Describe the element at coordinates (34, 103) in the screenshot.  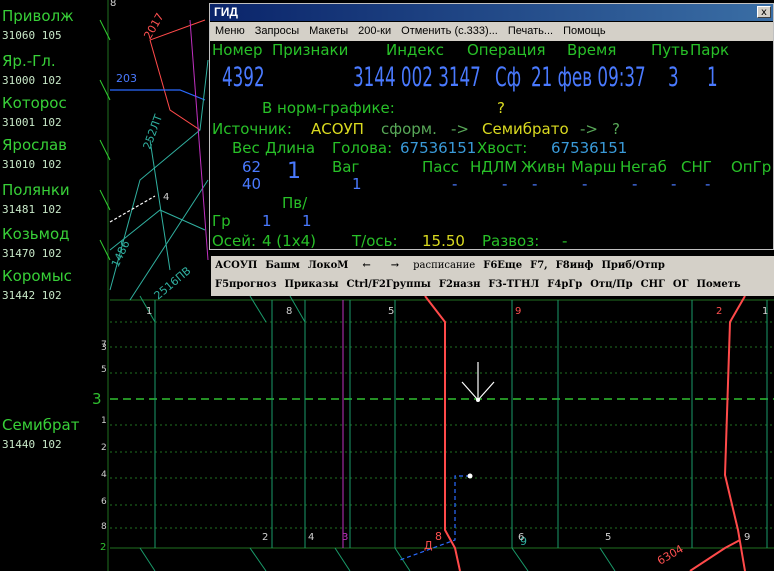
I see `station-name: Которос` at that location.